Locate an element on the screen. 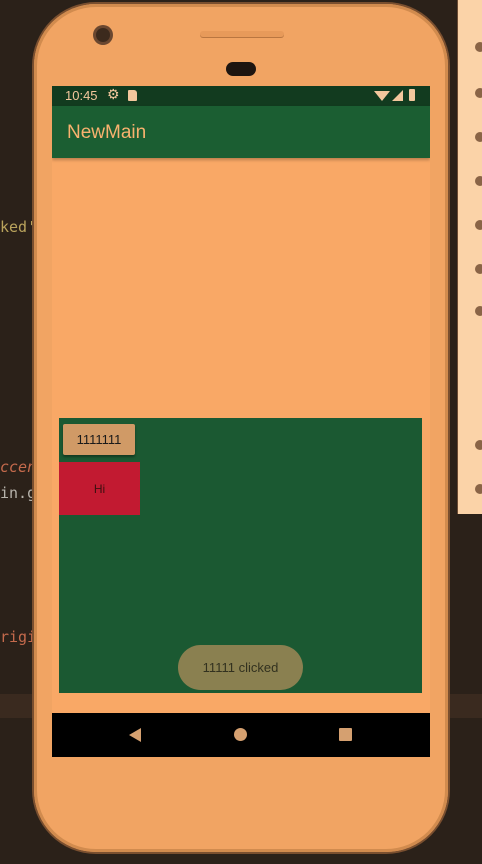 This screenshot has width=482, height=864. recents-icon is located at coordinates (345, 734).